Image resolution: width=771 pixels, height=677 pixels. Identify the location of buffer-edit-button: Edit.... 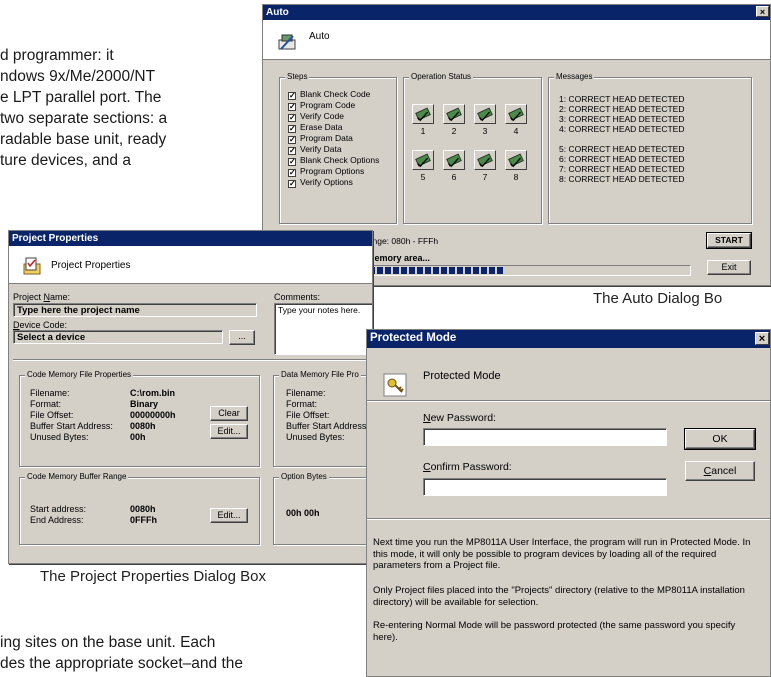
(229, 515).